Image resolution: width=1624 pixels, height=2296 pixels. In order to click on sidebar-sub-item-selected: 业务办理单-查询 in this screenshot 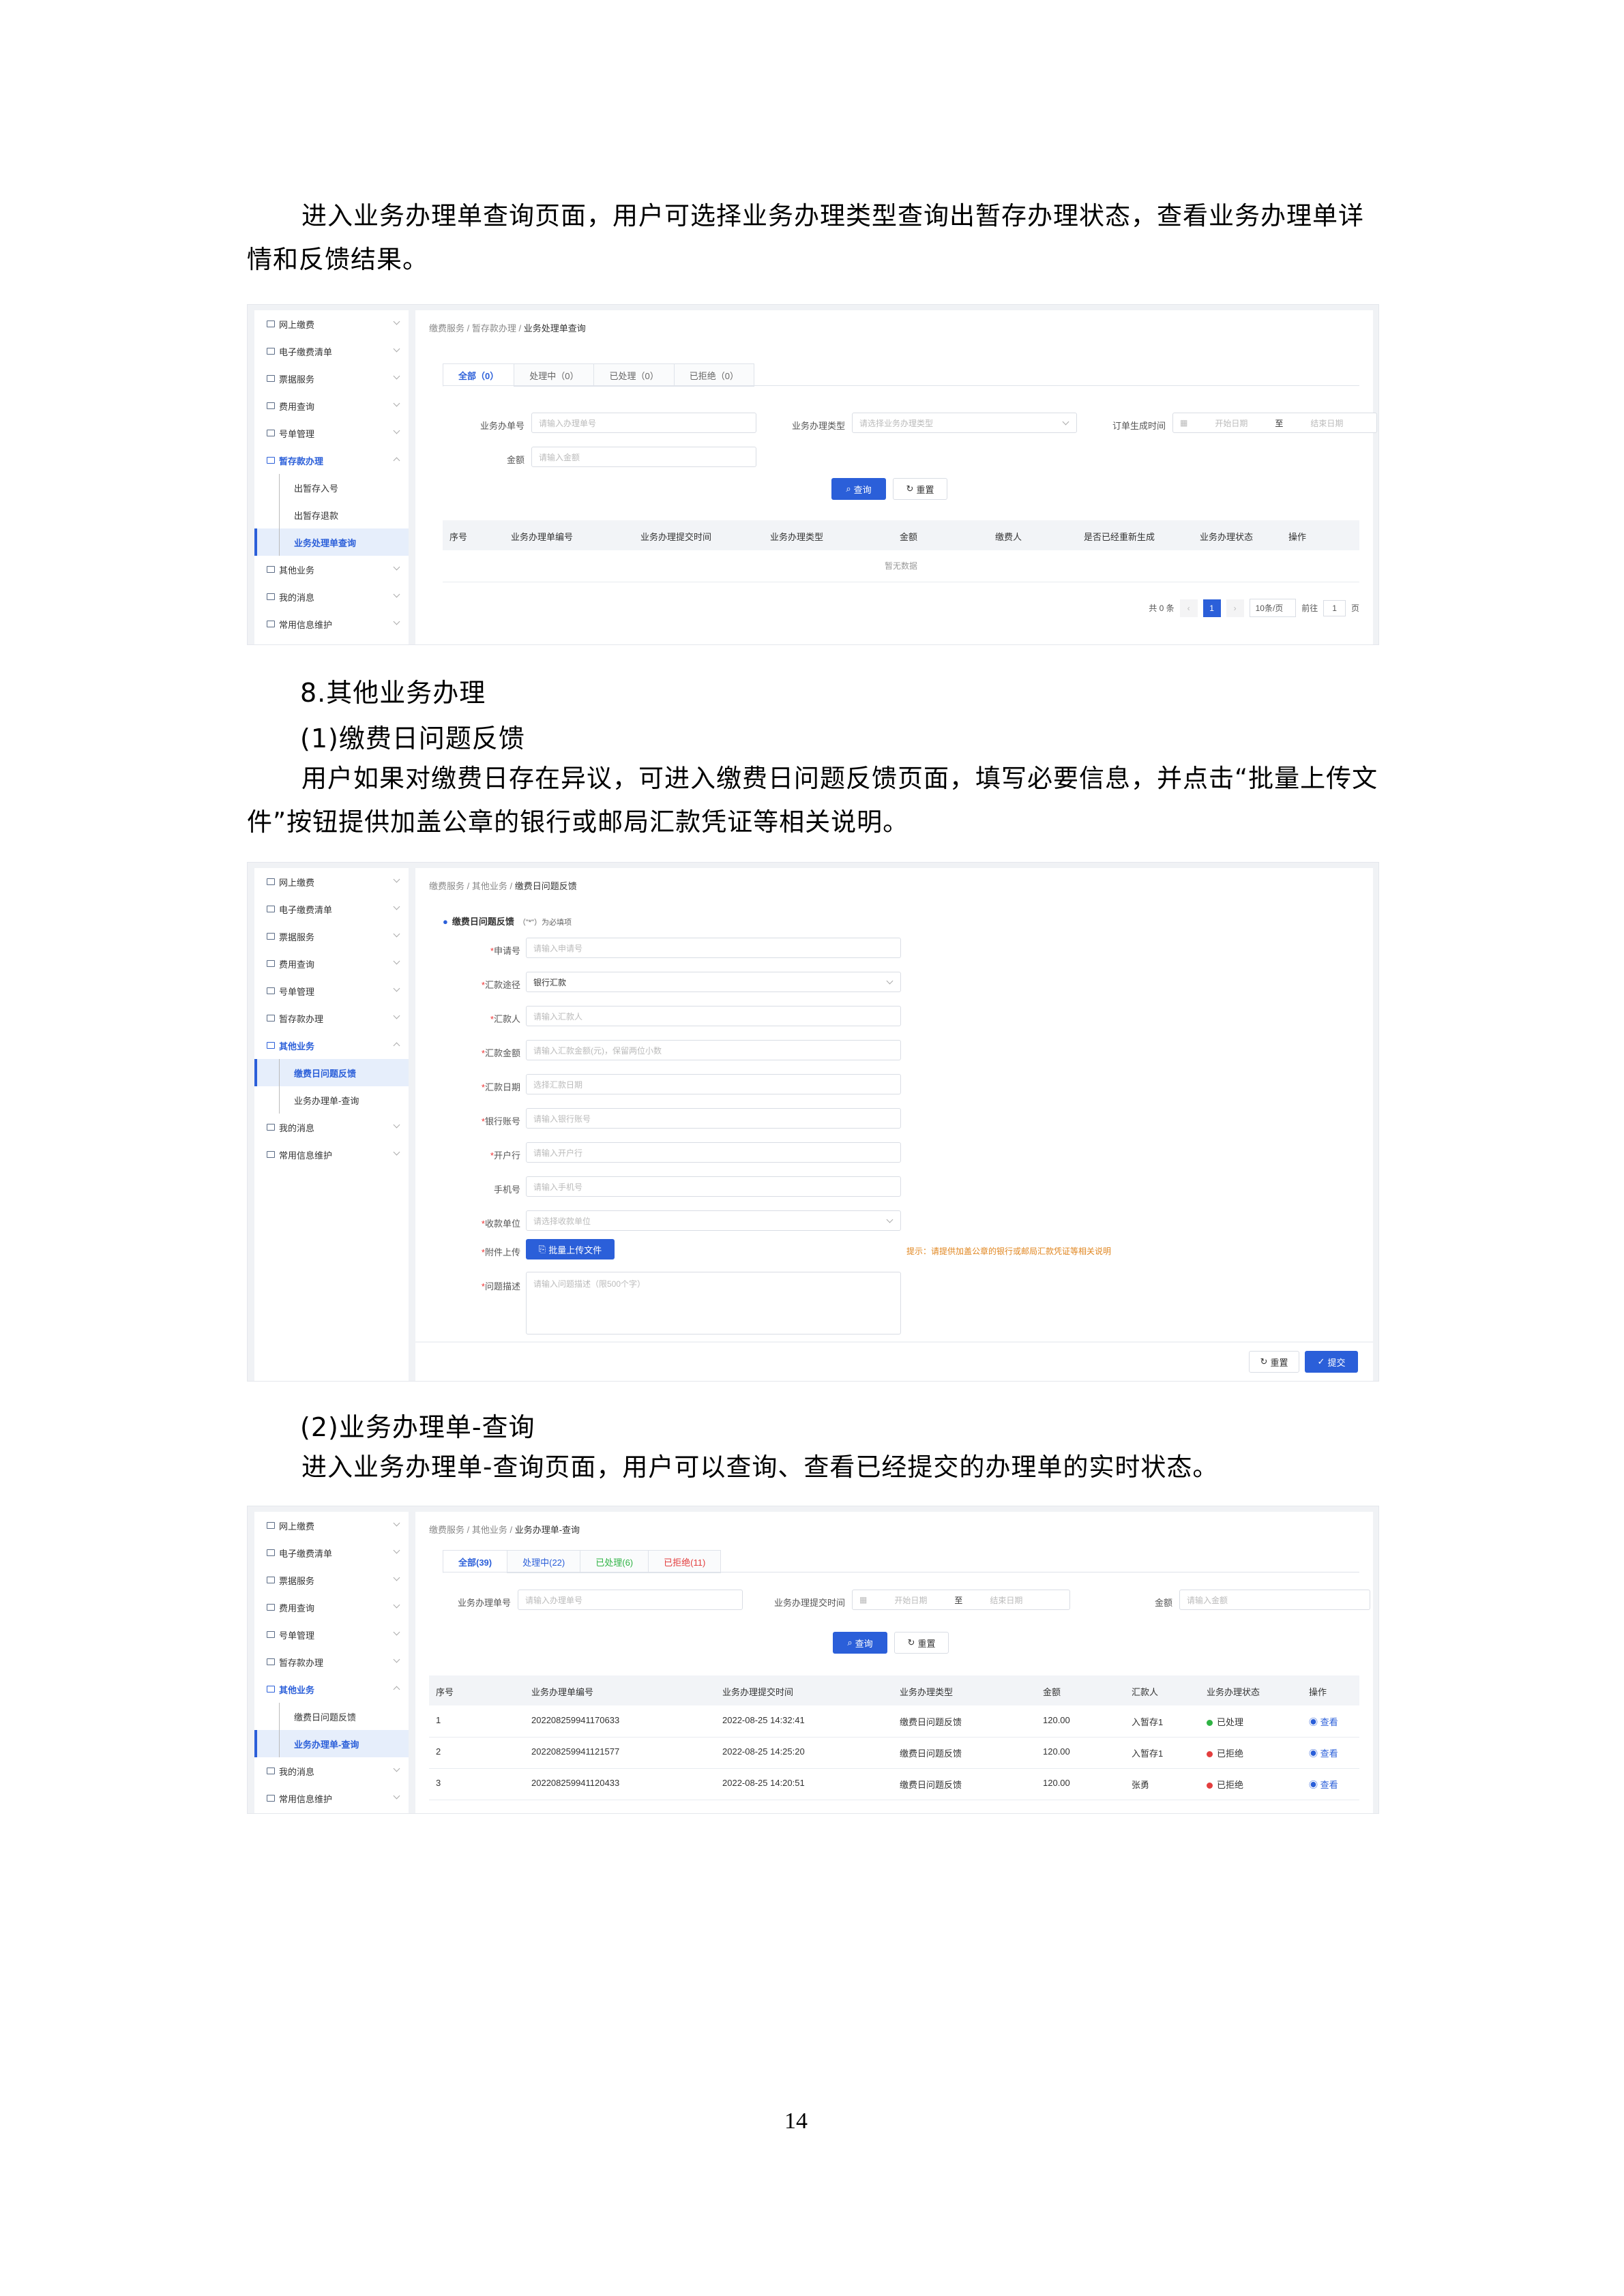, I will do `click(331, 1744)`.